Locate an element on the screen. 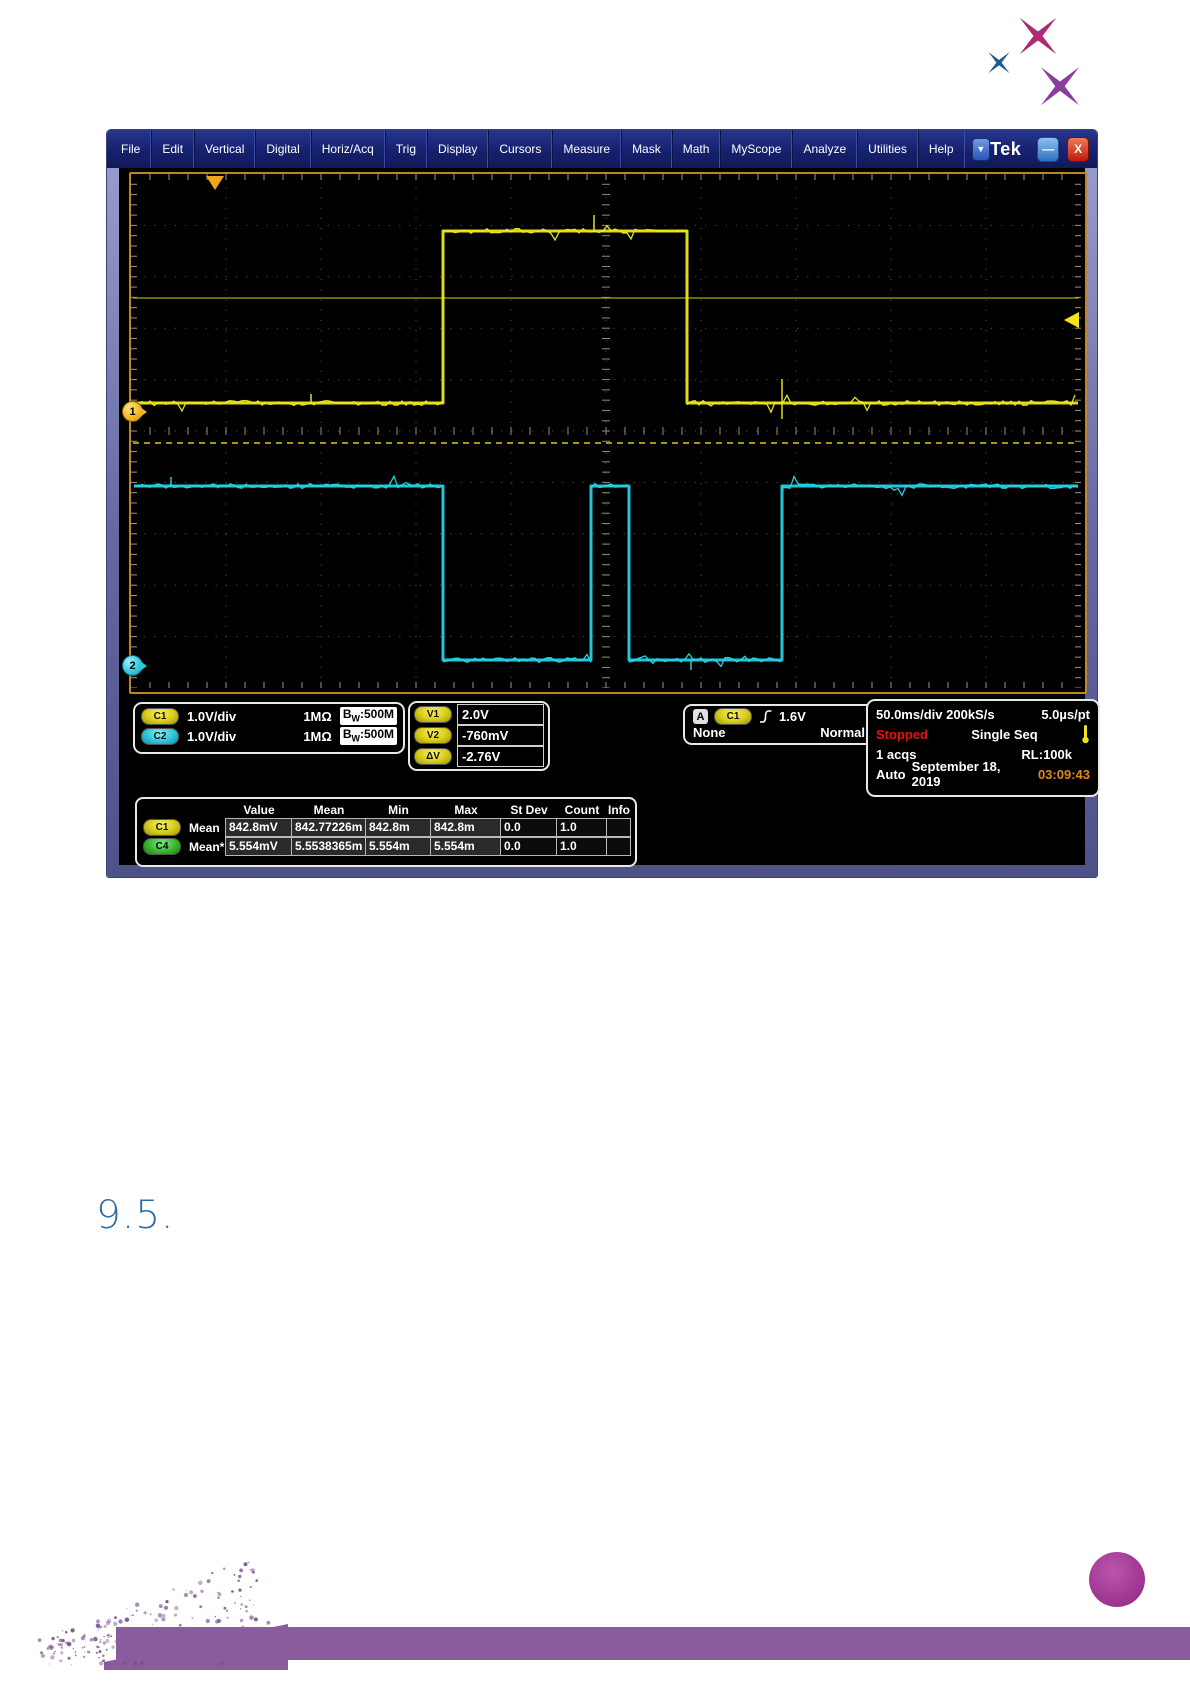 Image resolution: width=1190 pixels, height=1684 pixels. chevron-down-icon: ▼ is located at coordinates (981, 149).